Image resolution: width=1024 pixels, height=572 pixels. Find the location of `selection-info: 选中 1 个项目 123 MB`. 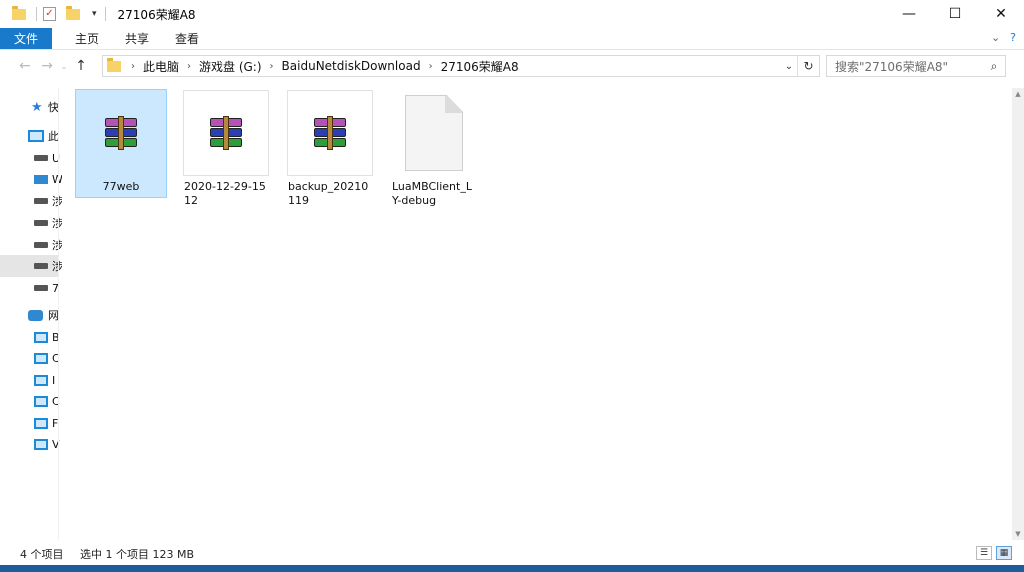

selection-info: 选中 1 个项目 123 MB is located at coordinates (137, 554).